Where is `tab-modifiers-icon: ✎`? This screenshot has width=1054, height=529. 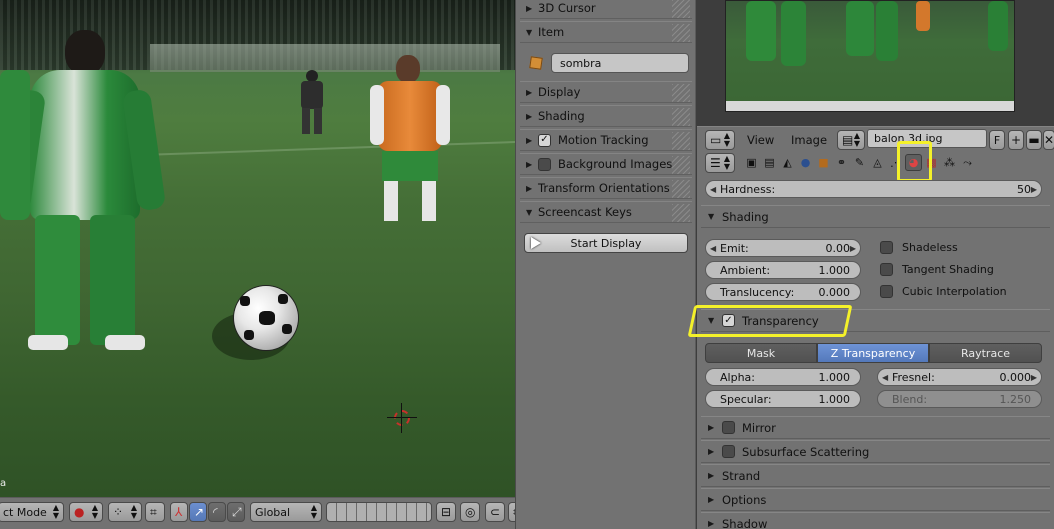 tab-modifiers-icon: ✎ is located at coordinates (859, 162).